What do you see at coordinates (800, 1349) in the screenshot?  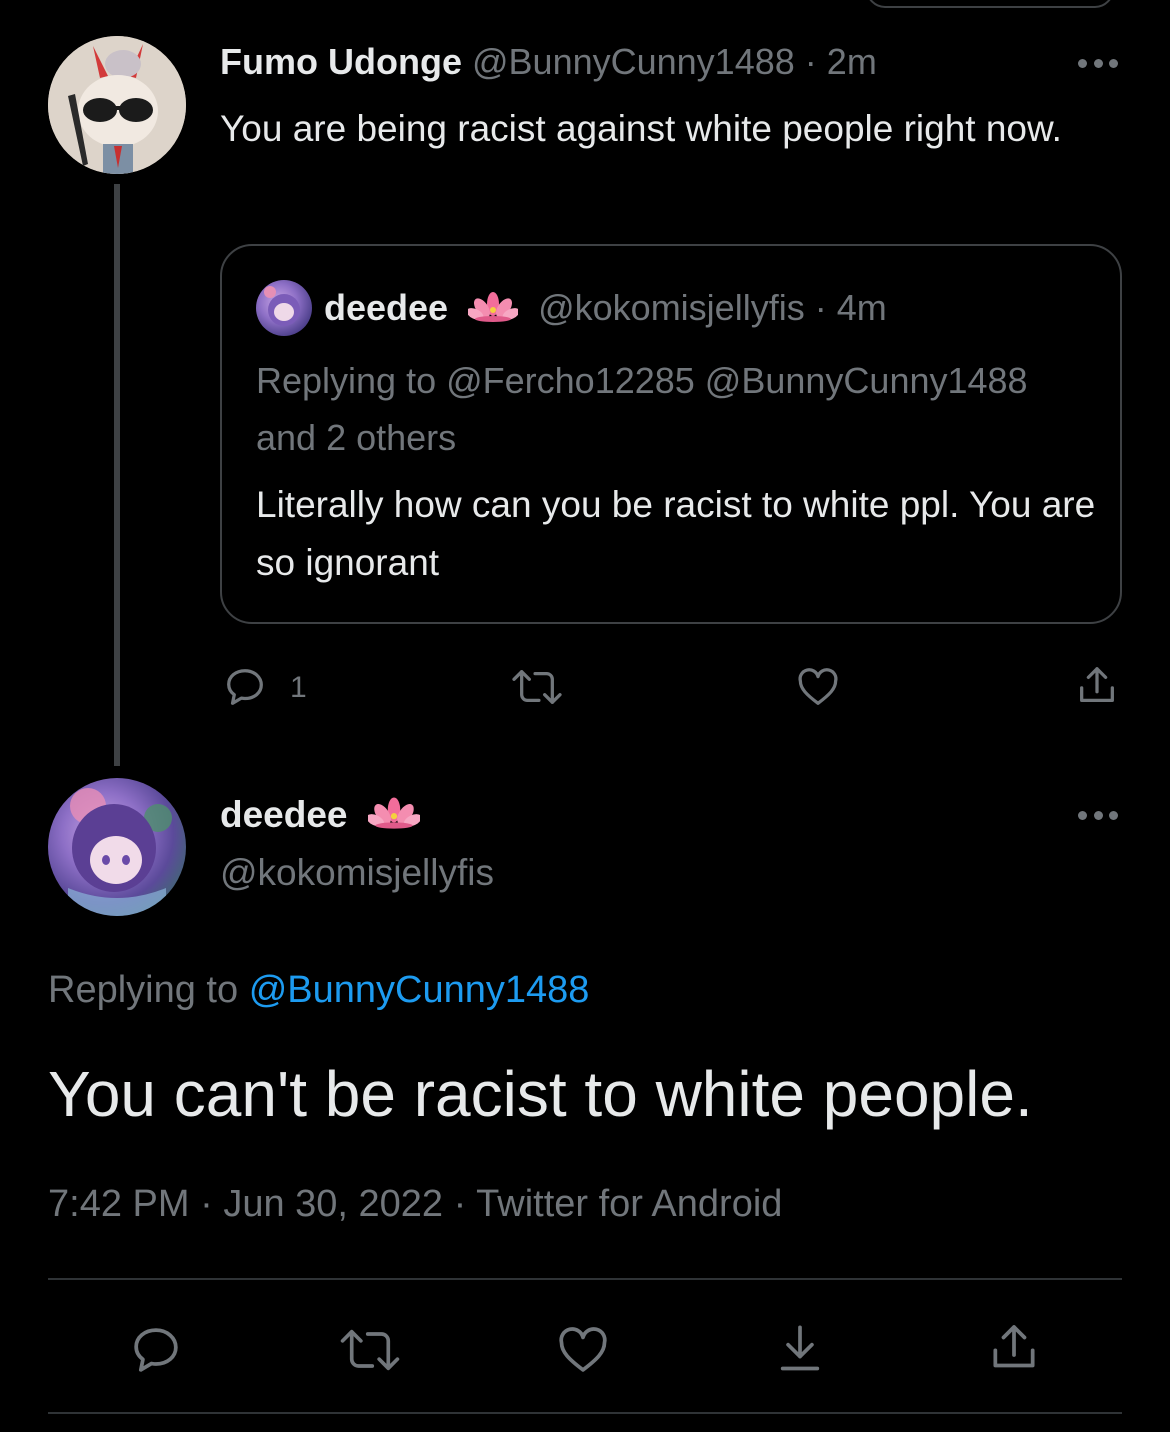 I see `download-icon` at bounding box center [800, 1349].